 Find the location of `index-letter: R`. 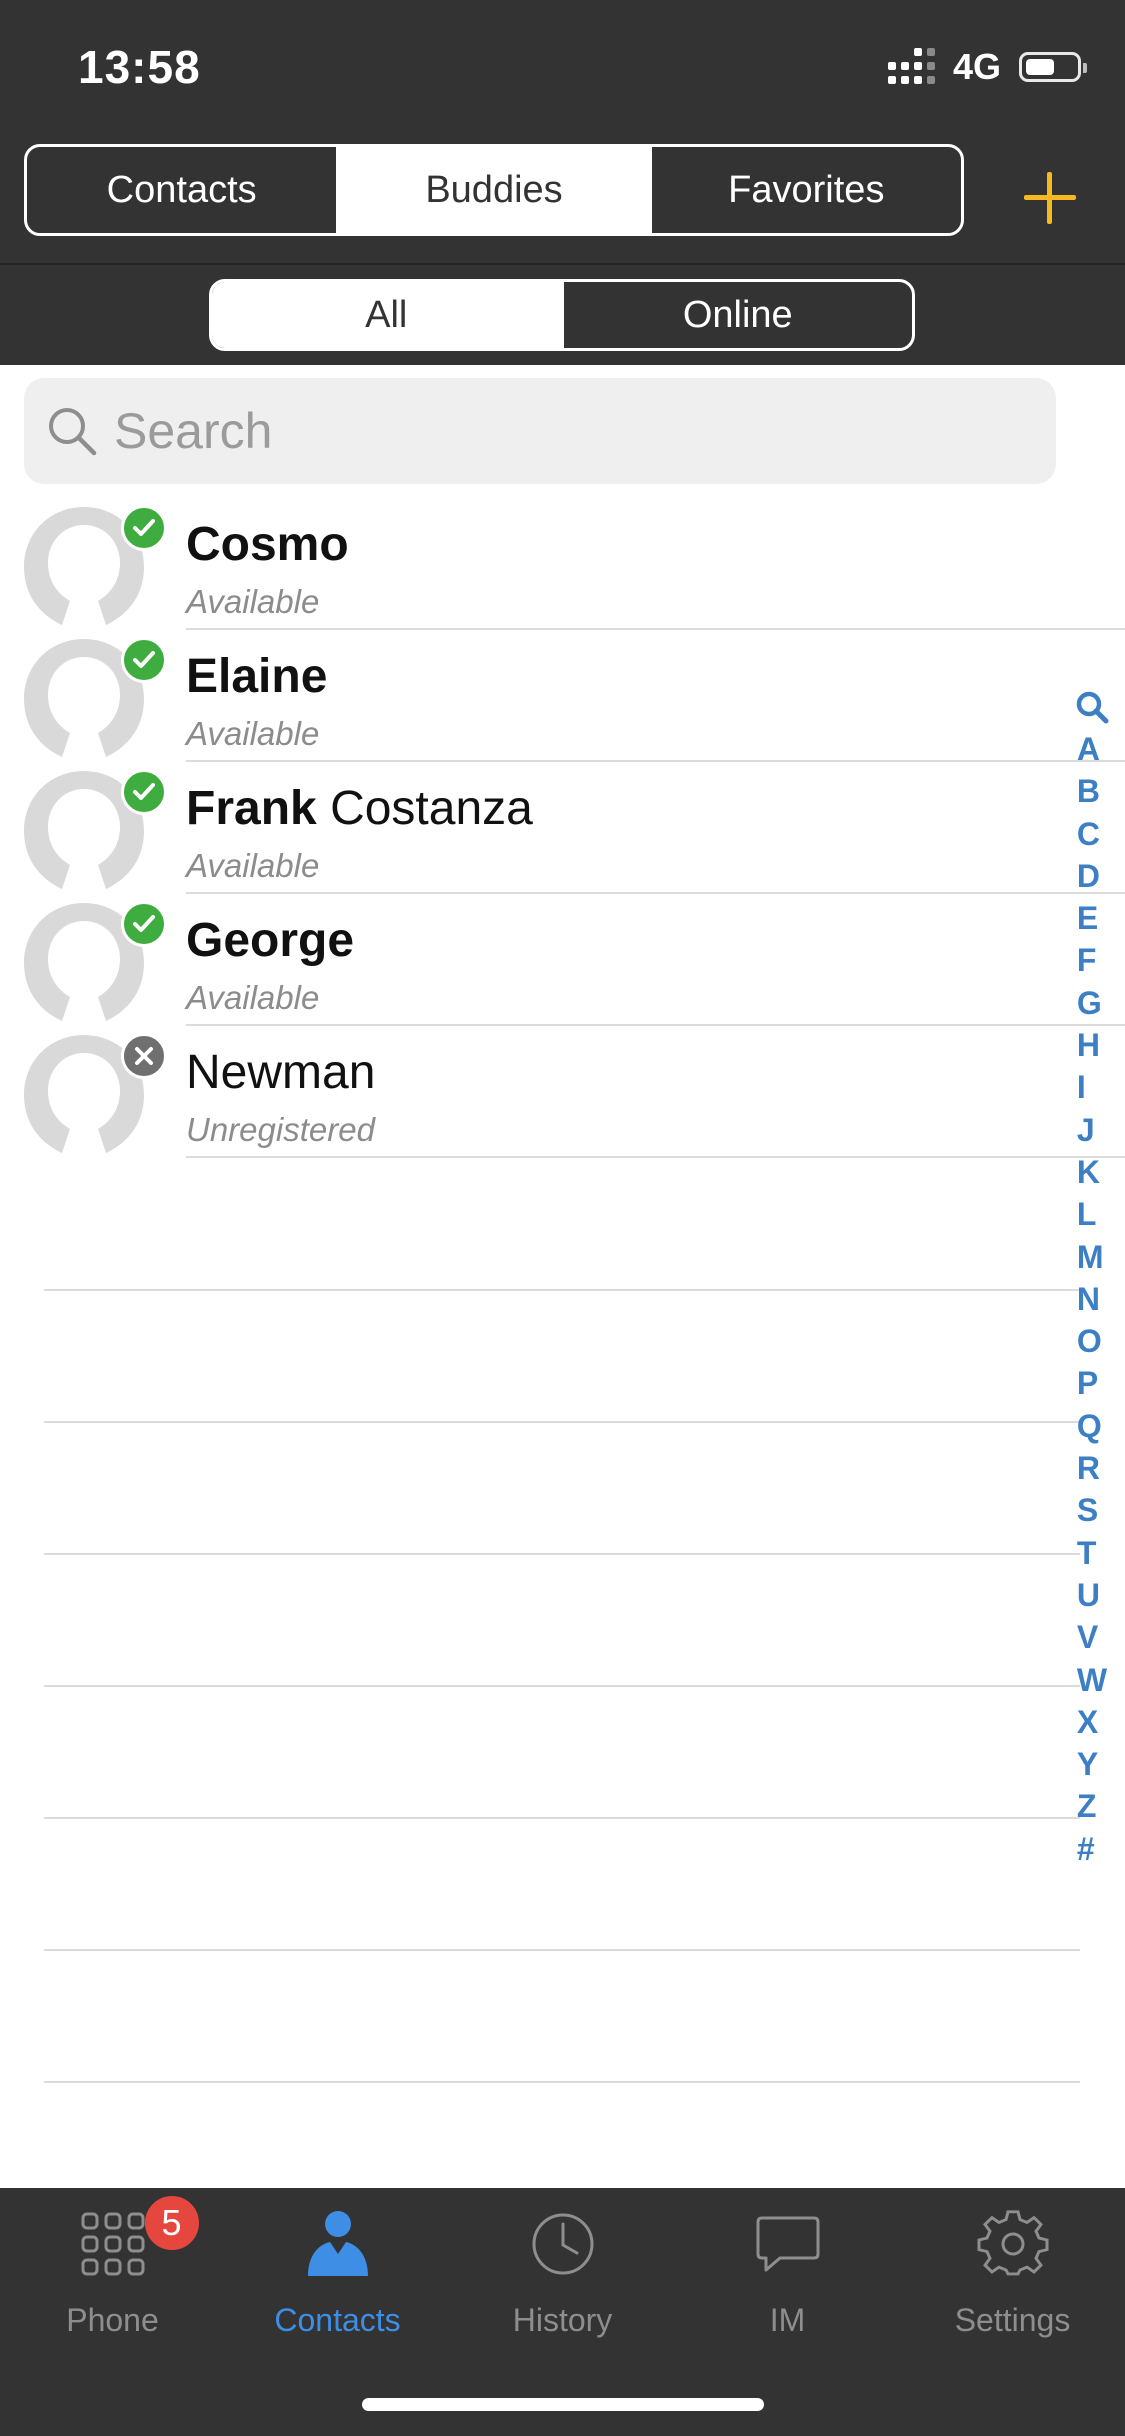

index-letter: R is located at coordinates (1092, 1468).